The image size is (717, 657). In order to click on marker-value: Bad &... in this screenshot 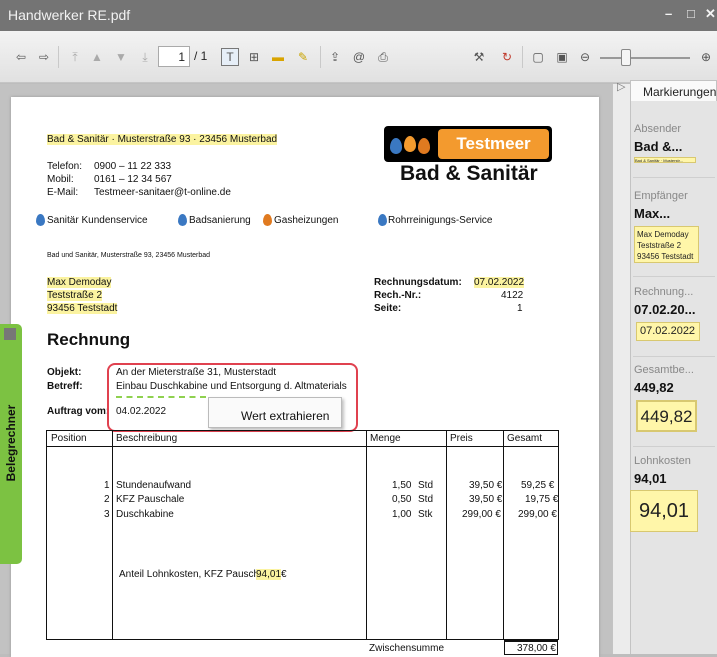, I will do `click(658, 146)`.